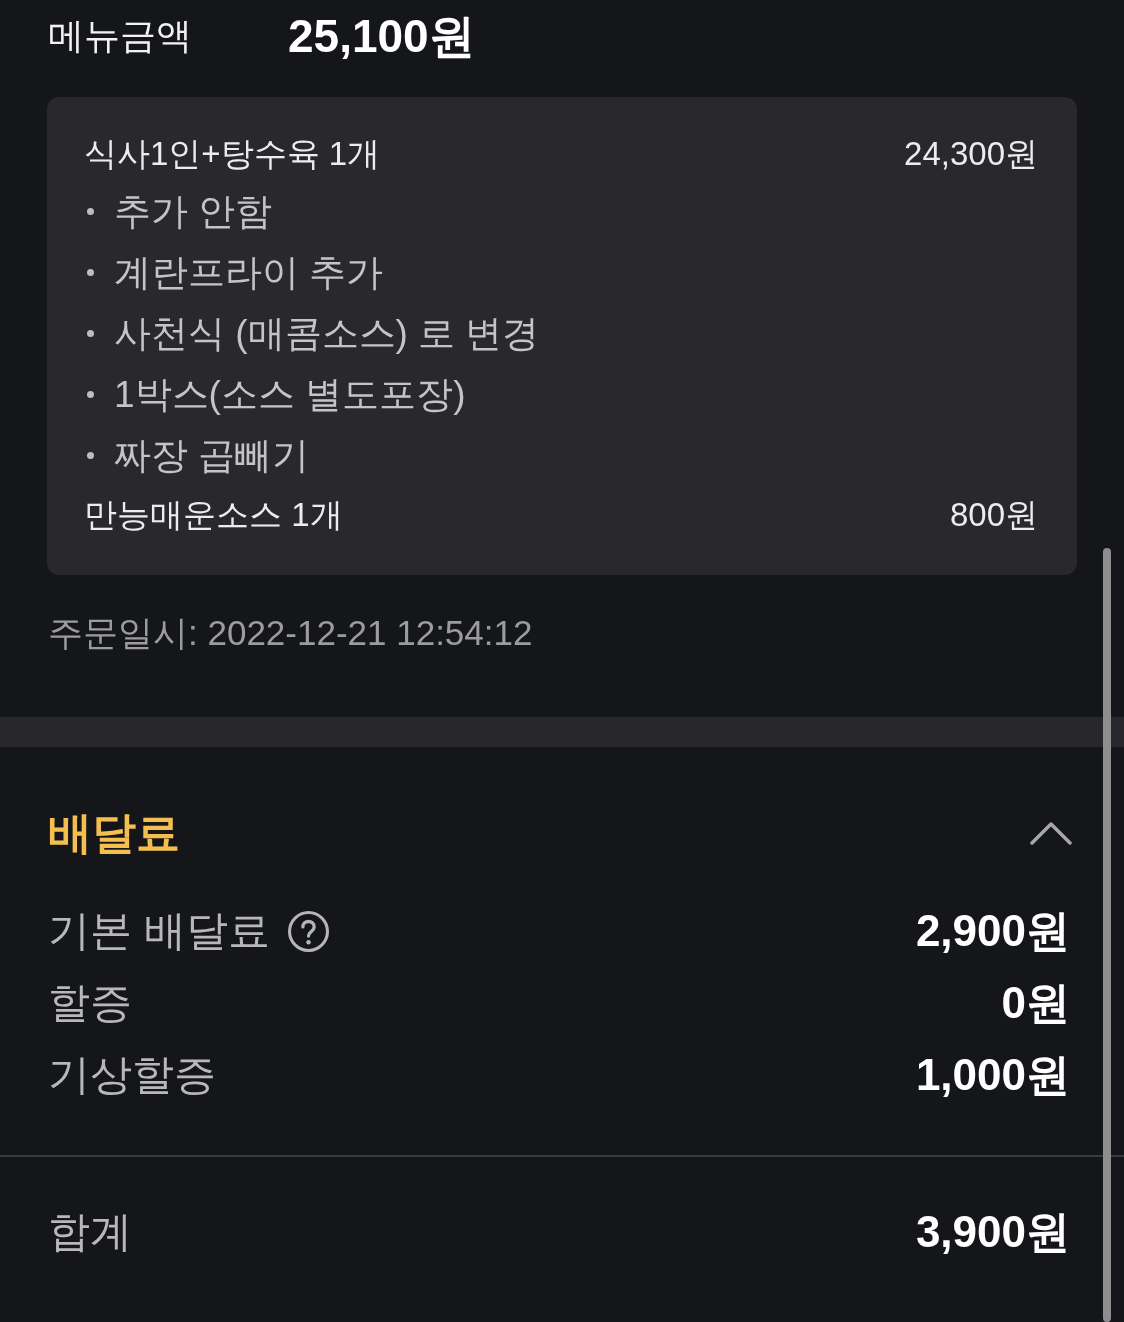 The image size is (1124, 1322). What do you see at coordinates (1051, 833) in the screenshot?
I see `chevron-up-icon` at bounding box center [1051, 833].